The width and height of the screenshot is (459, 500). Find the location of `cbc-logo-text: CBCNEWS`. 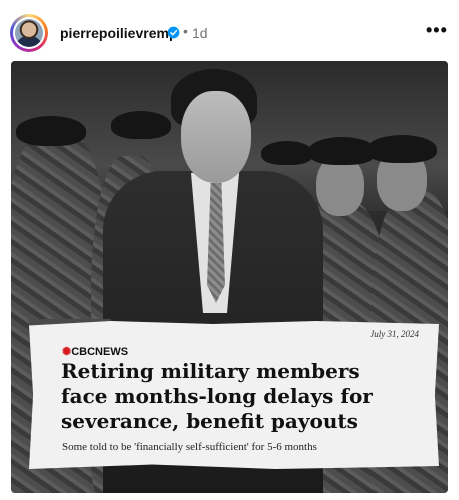

cbc-logo-text: CBCNEWS is located at coordinates (100, 352).